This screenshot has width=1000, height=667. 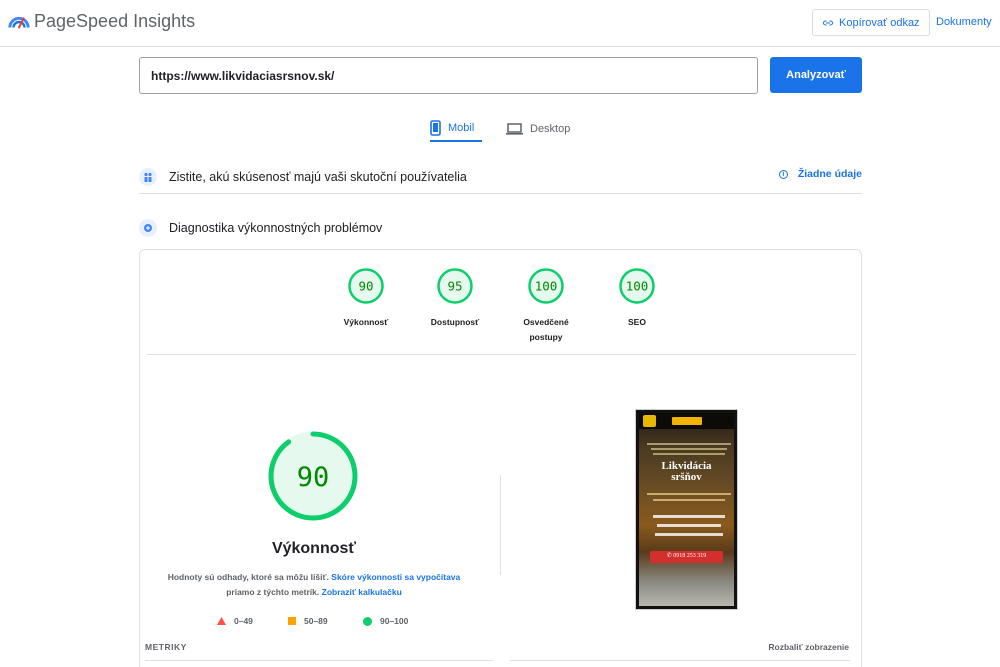 I want to click on copy-link-label: Kopírovať odkaz, so click(x=879, y=22).